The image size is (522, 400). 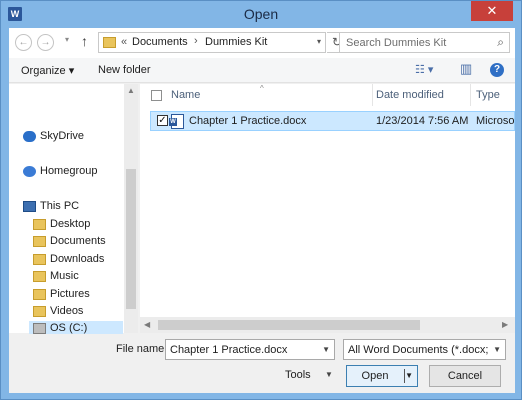 What do you see at coordinates (78, 277) in the screenshot?
I see `nav-item-music: Music` at bounding box center [78, 277].